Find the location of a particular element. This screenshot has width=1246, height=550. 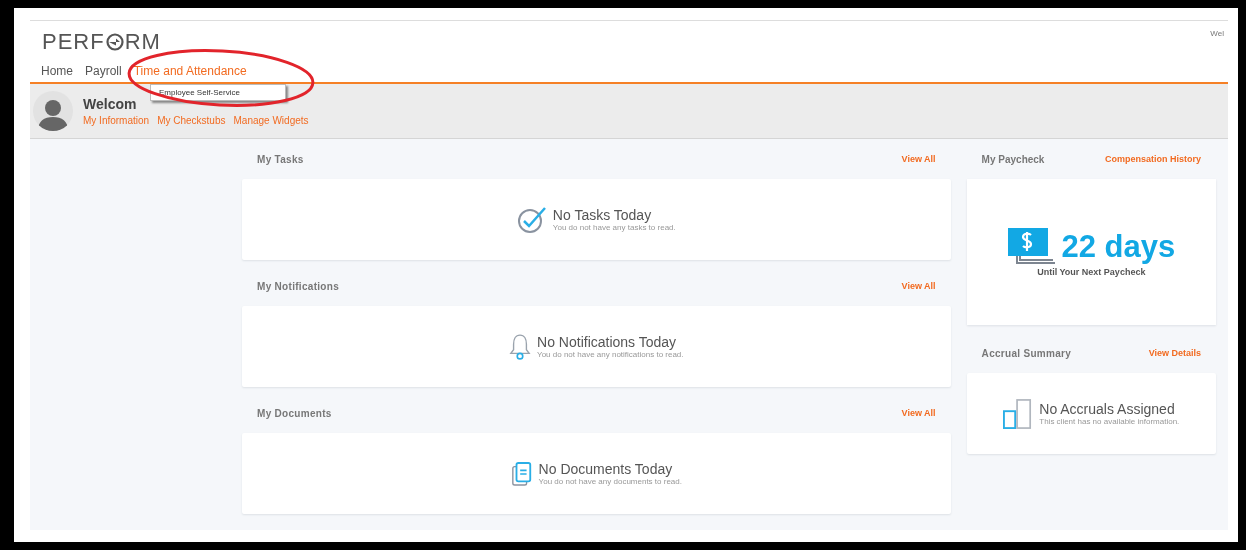

history-link: Compensation History is located at coordinates (1153, 159).